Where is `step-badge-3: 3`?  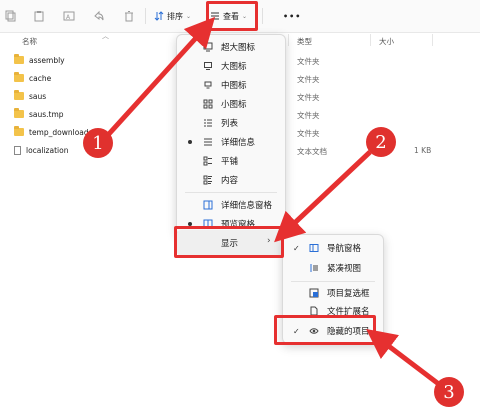
step-badge-3: 3 is located at coordinates (449, 392).